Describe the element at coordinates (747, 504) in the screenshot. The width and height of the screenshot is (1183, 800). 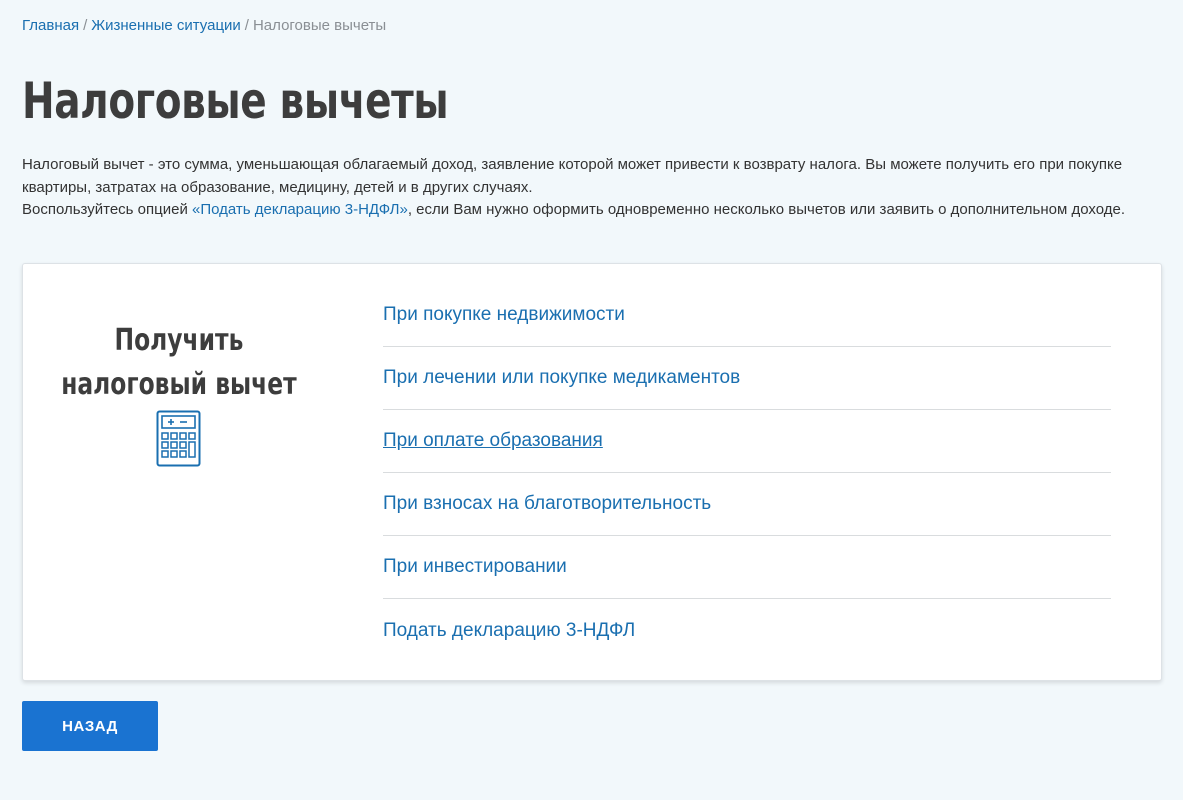
I see `list-item: При взносах на благотворительность` at that location.